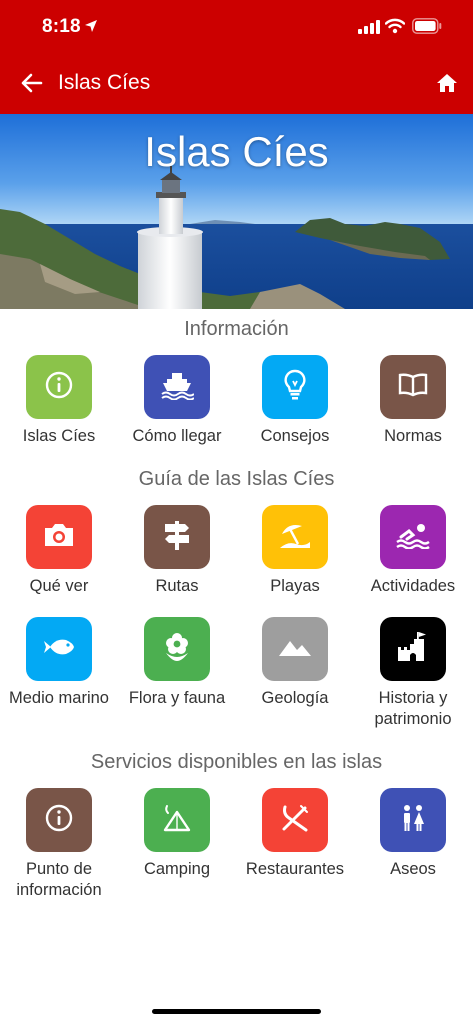  What do you see at coordinates (177, 698) in the screenshot?
I see `tile-label: Flora y fauna` at bounding box center [177, 698].